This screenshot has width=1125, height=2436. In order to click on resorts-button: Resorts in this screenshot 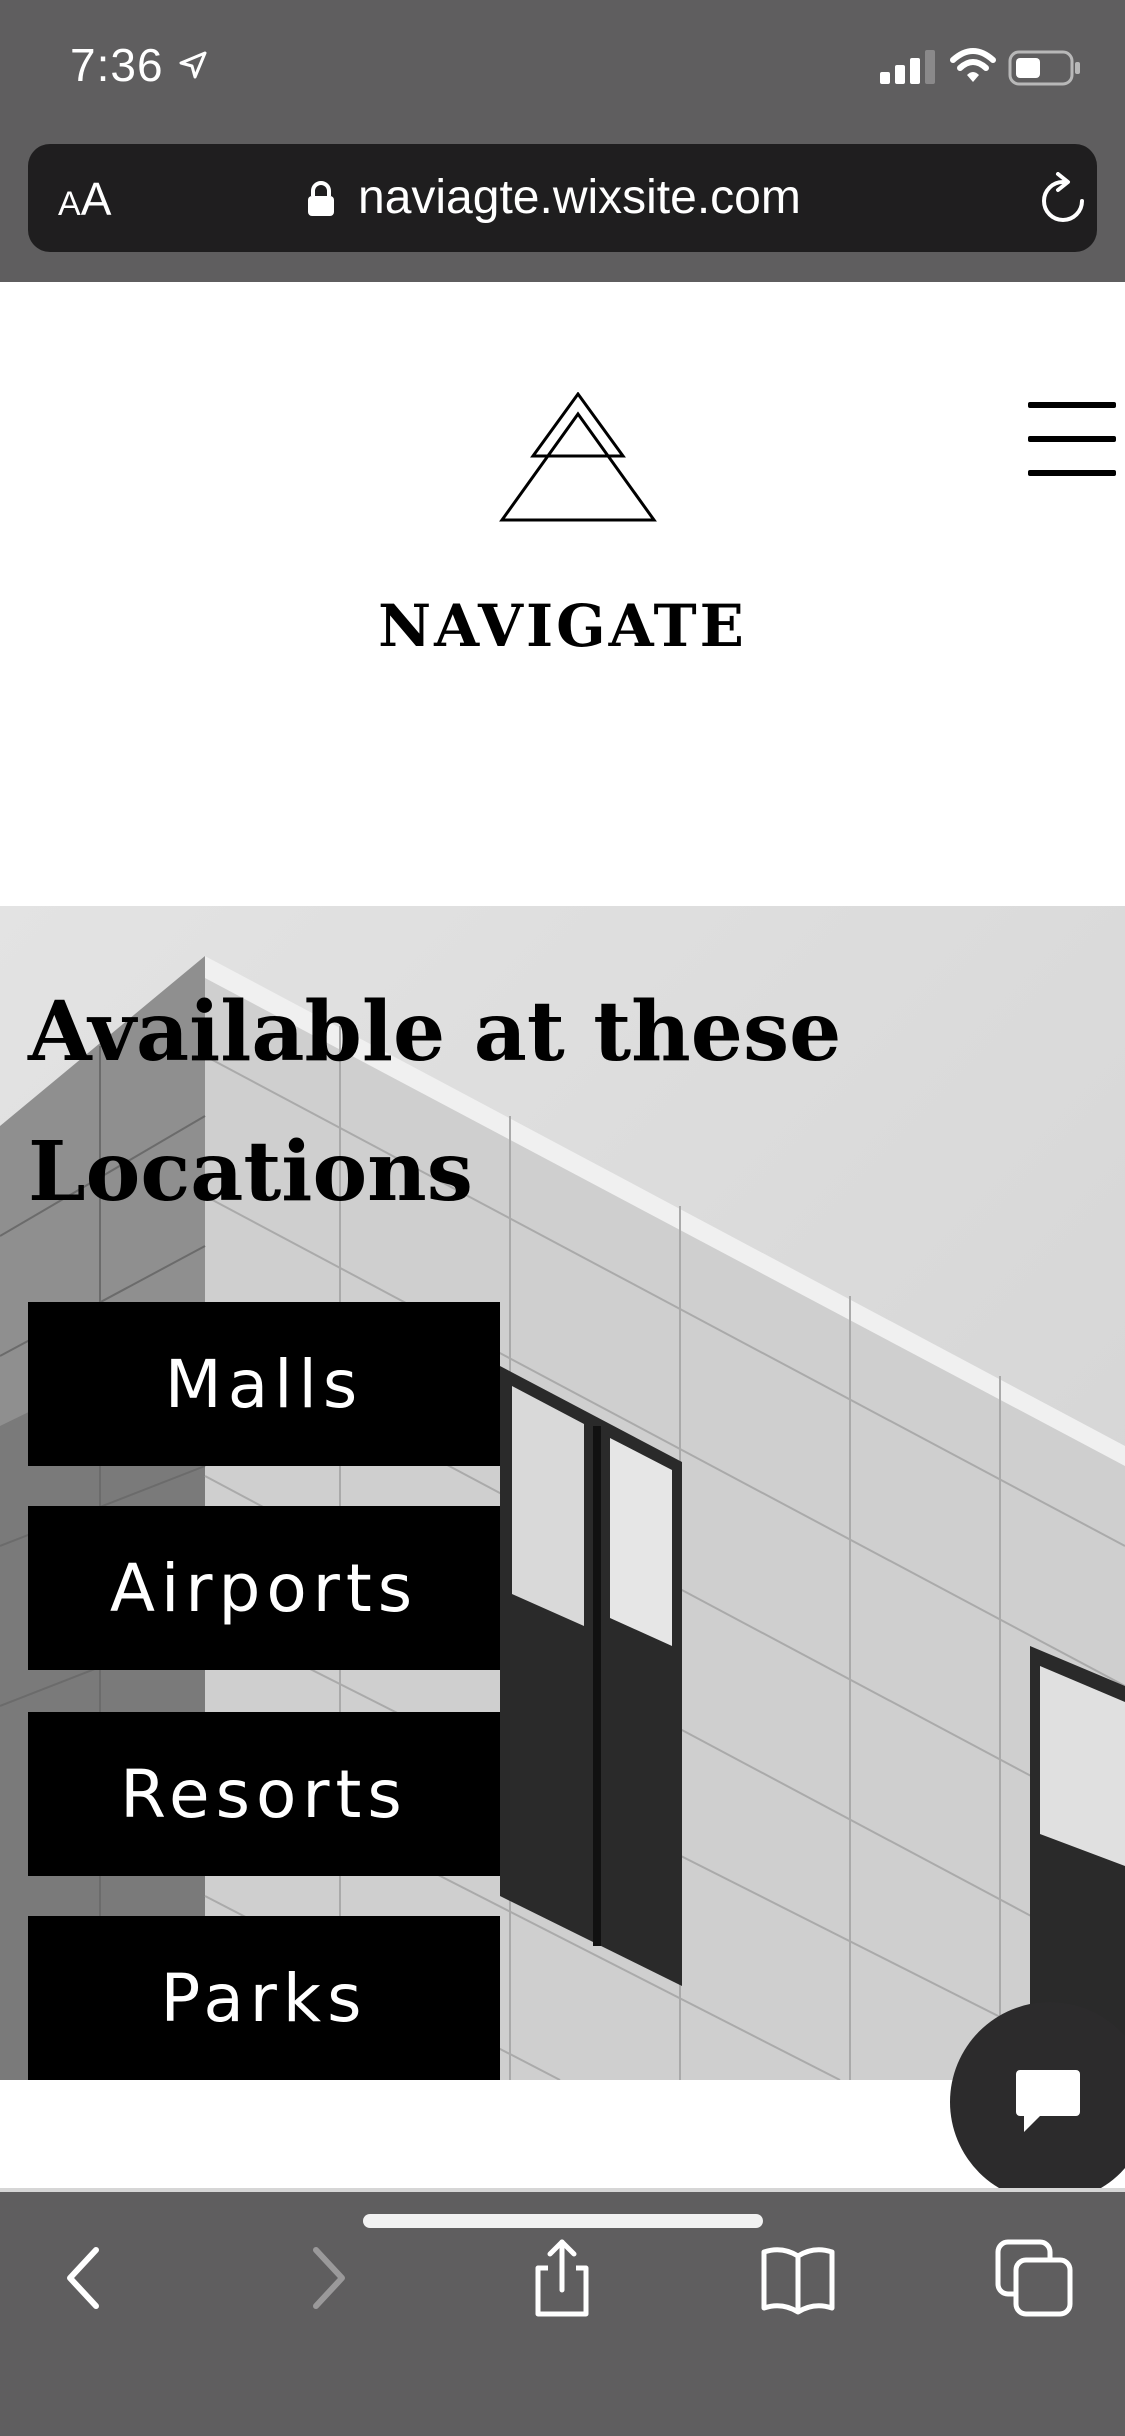, I will do `click(264, 1794)`.